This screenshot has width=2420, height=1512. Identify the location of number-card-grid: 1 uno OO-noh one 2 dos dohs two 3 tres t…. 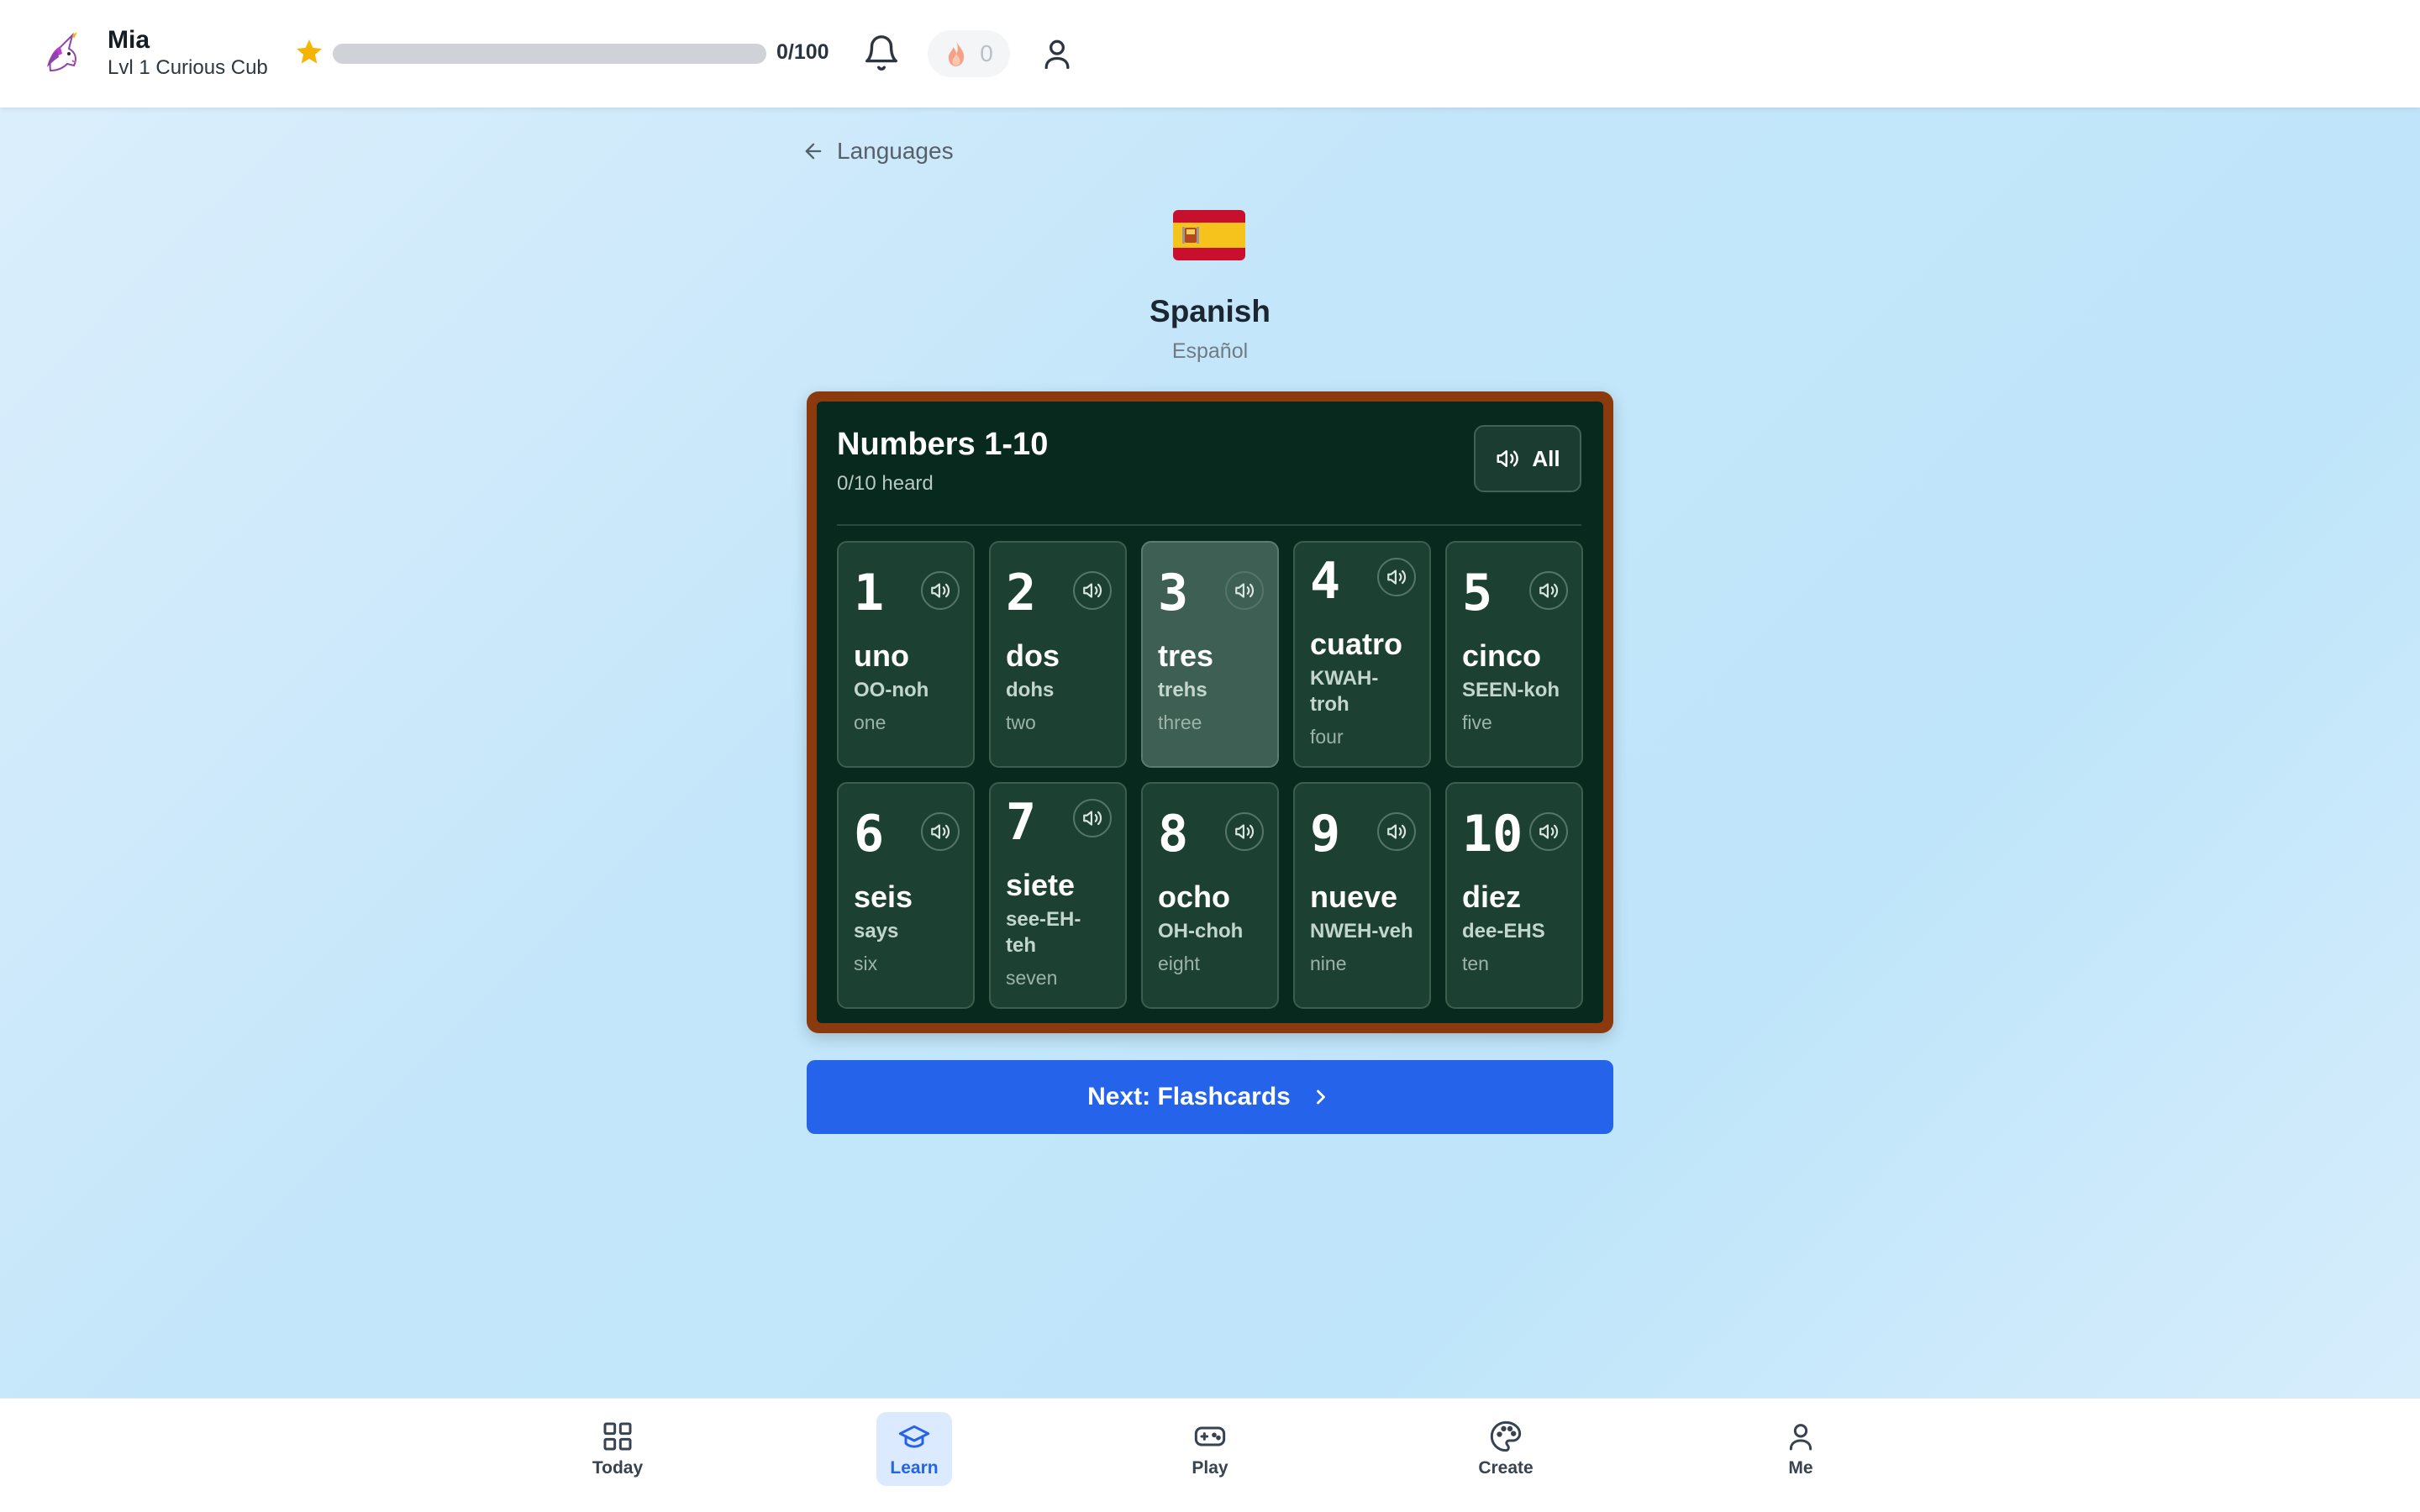
(1210, 775).